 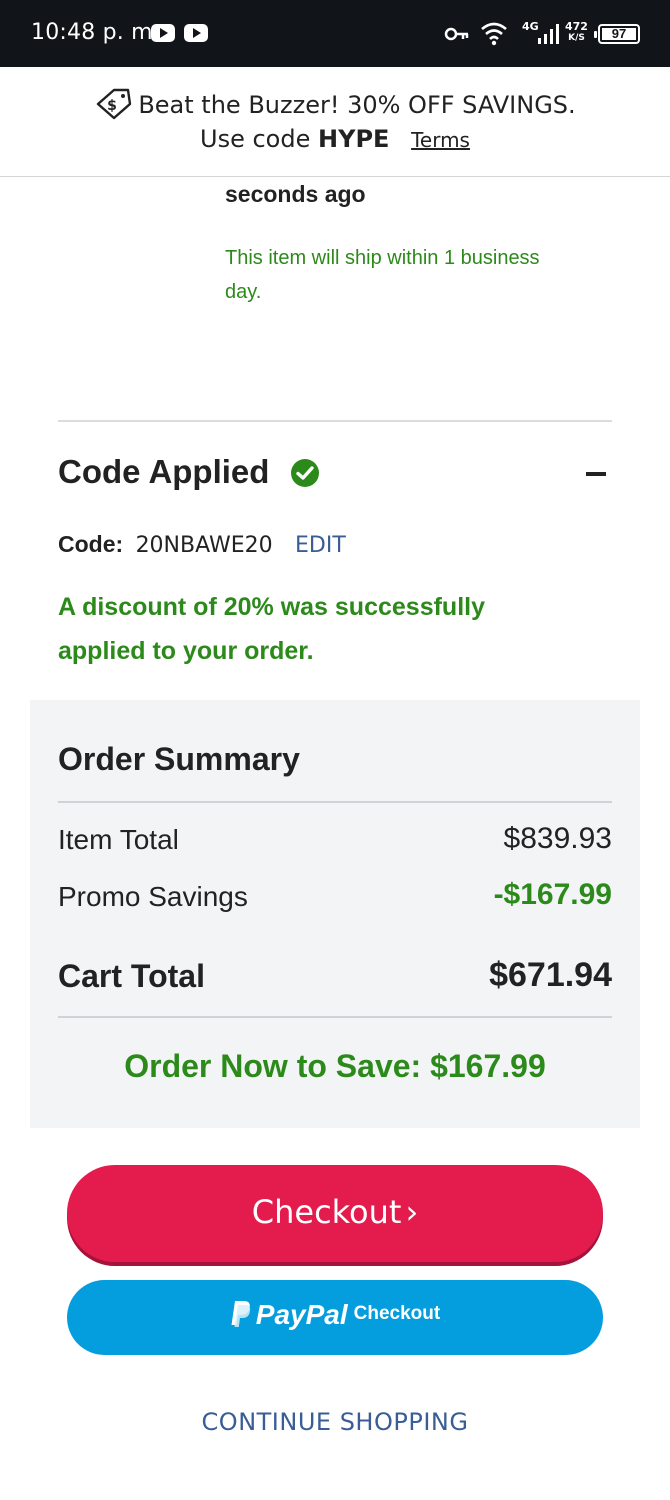 What do you see at coordinates (305, 473) in the screenshot?
I see `check-circle-icon` at bounding box center [305, 473].